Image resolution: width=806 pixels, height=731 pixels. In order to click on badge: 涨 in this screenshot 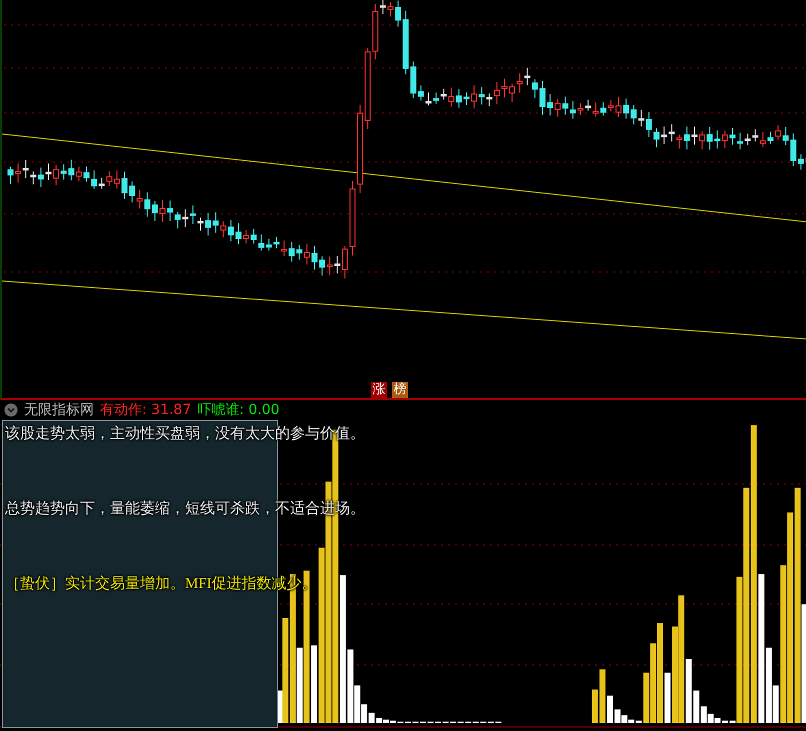, I will do `click(379, 390)`.